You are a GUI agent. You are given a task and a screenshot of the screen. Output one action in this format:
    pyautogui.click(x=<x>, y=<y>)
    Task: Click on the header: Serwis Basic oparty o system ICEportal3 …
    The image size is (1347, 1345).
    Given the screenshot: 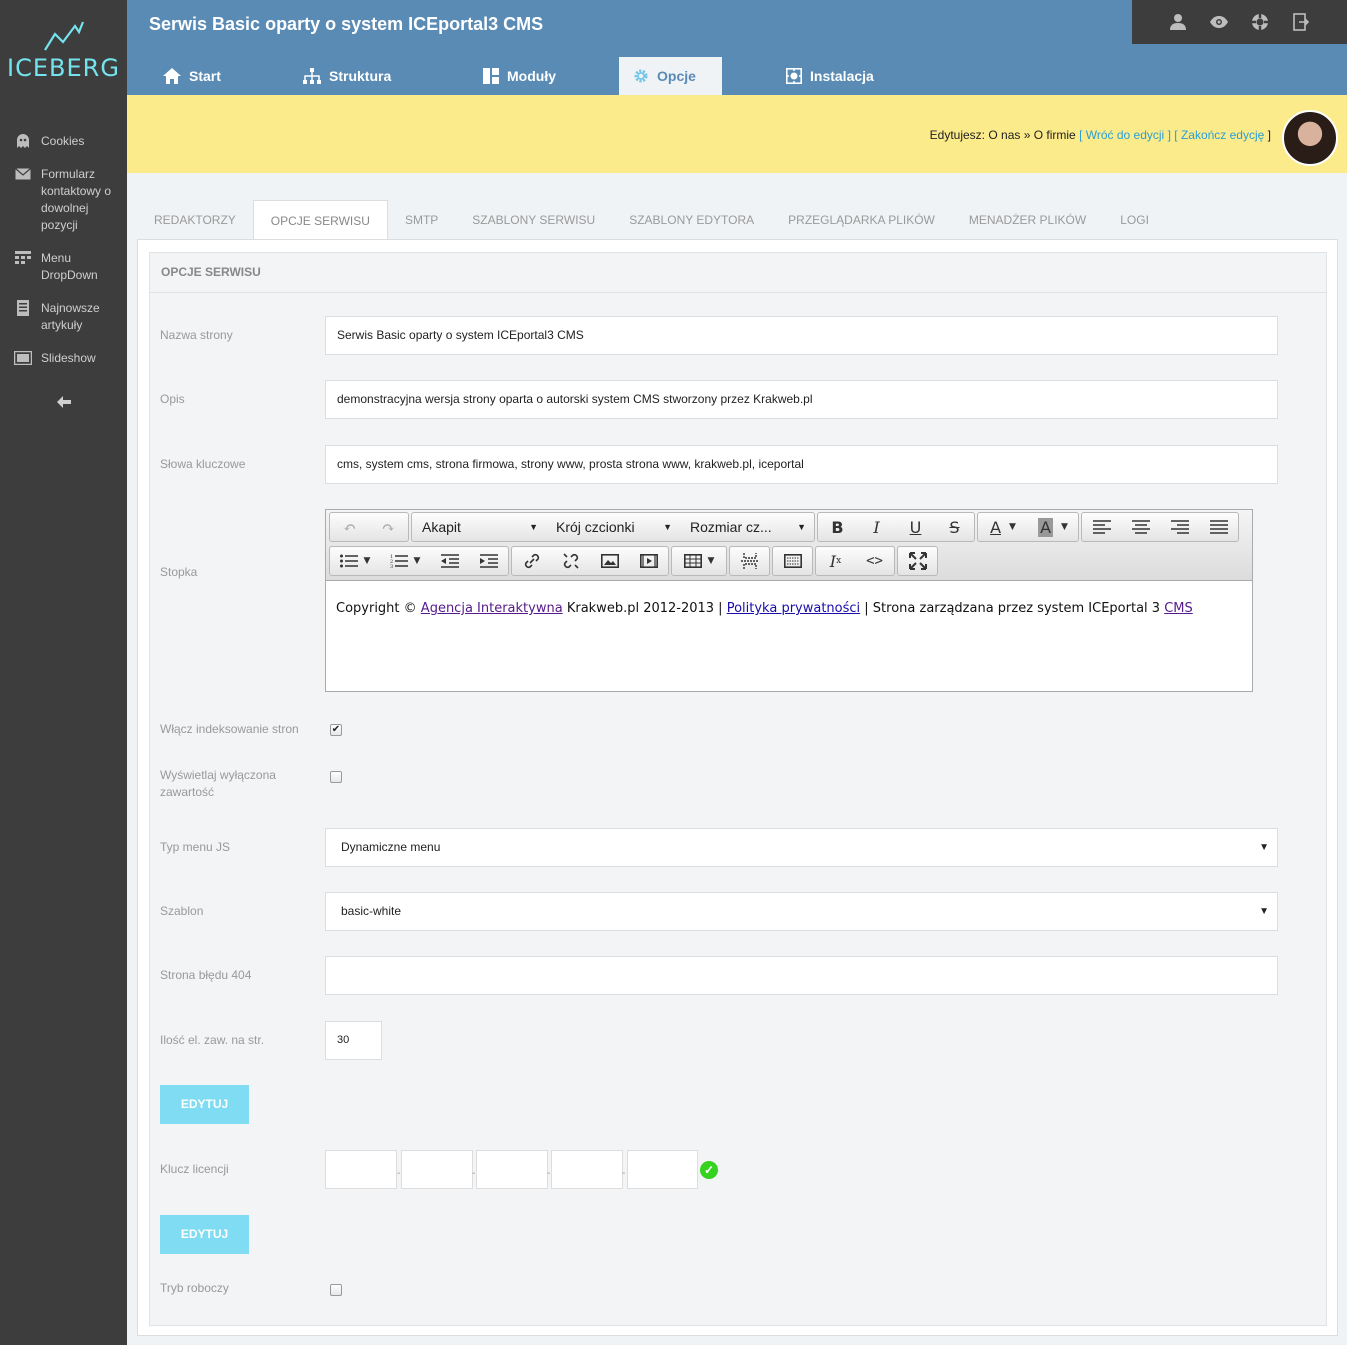 What is the action you would take?
    pyautogui.click(x=737, y=47)
    